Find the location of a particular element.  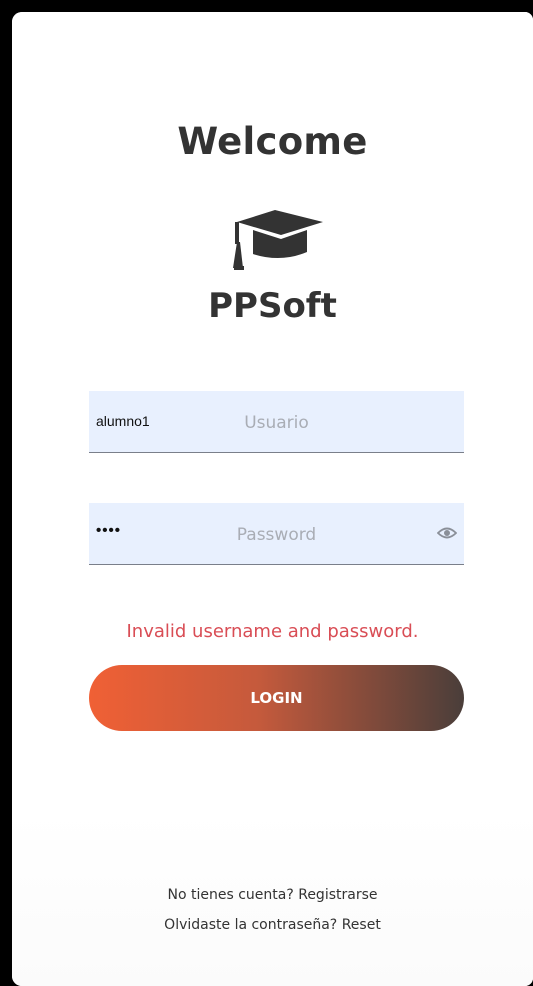

login-button: LOGIN is located at coordinates (276, 698).